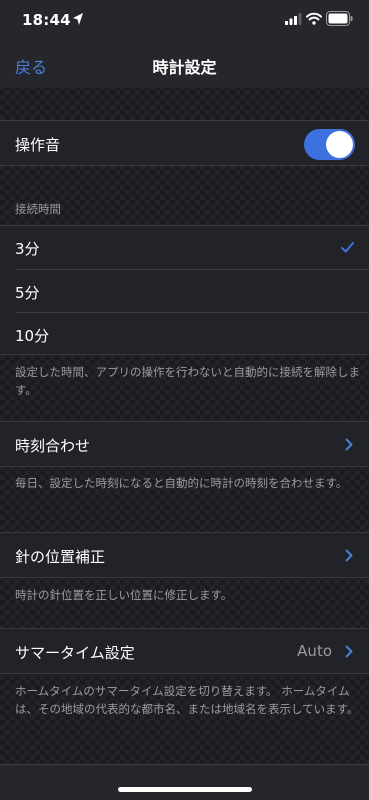 This screenshot has width=369, height=800. What do you see at coordinates (339, 144) in the screenshot?
I see `toggle-knob` at bounding box center [339, 144].